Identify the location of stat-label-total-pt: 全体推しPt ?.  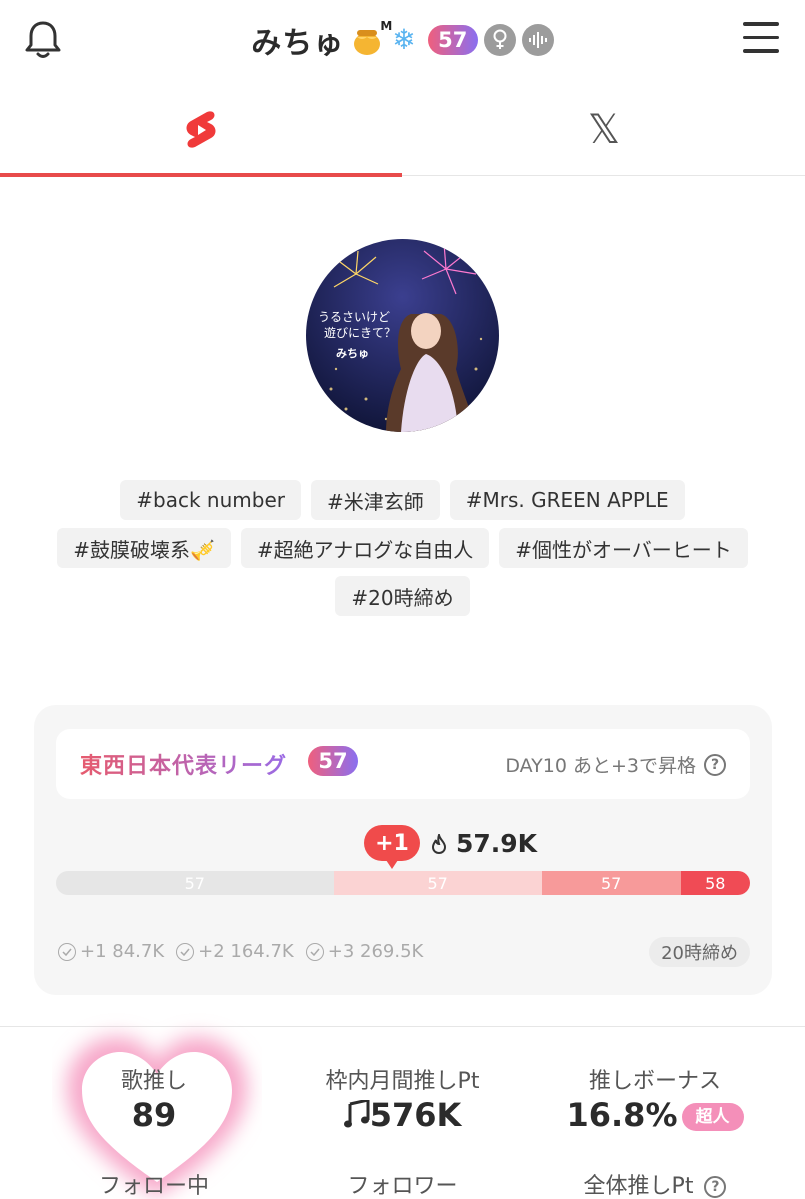
(655, 1183).